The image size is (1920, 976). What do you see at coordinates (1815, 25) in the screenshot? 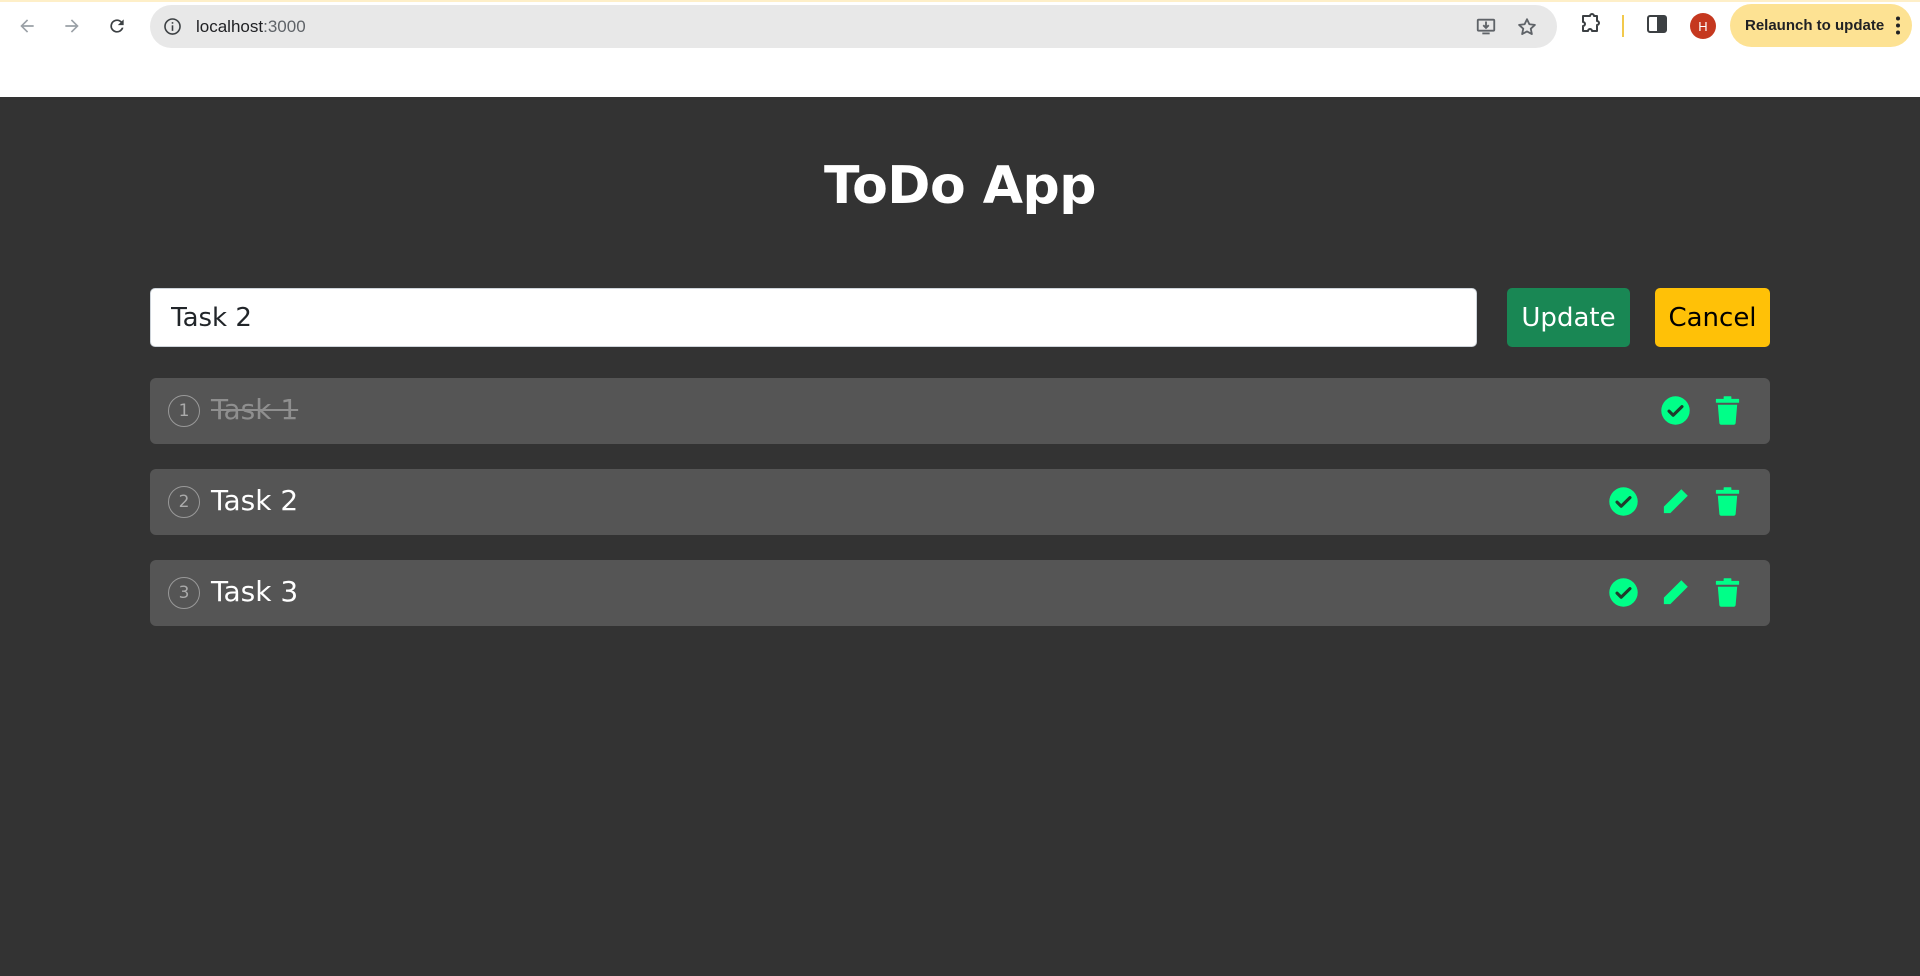
I see `relaunch-label: Relaunch to update` at bounding box center [1815, 25].